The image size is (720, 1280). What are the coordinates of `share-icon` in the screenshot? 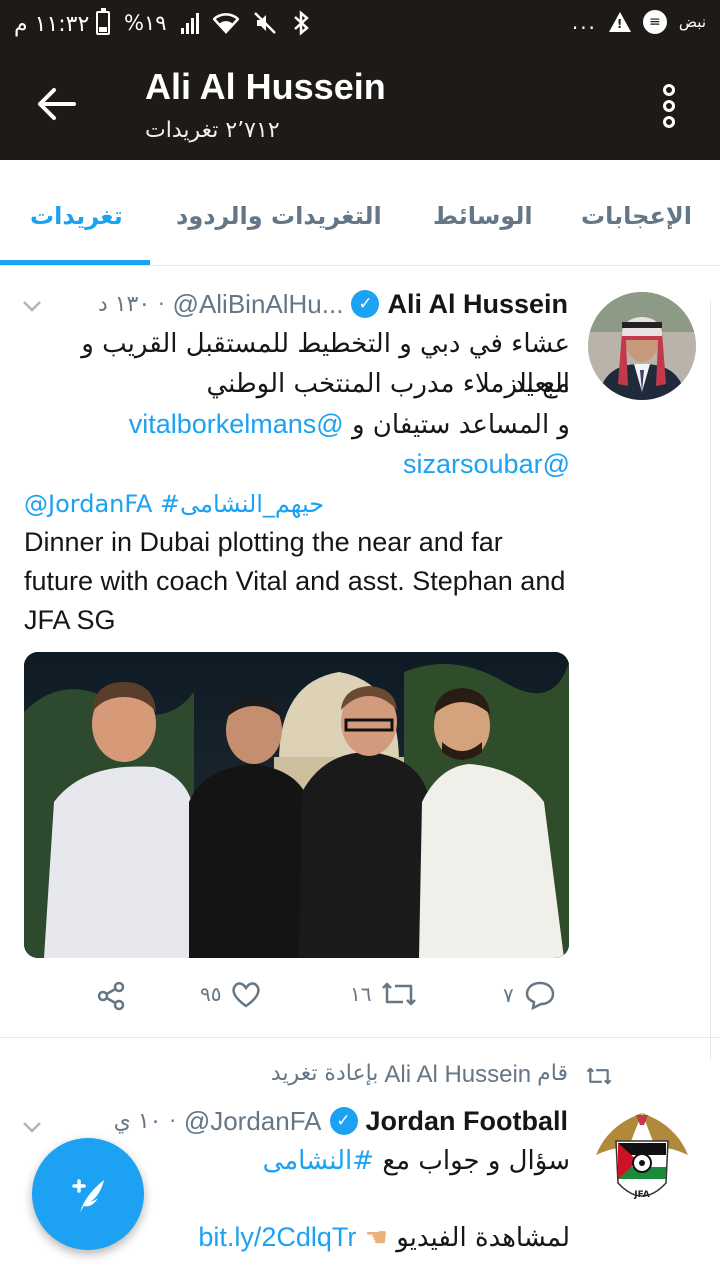 It's located at (111, 996).